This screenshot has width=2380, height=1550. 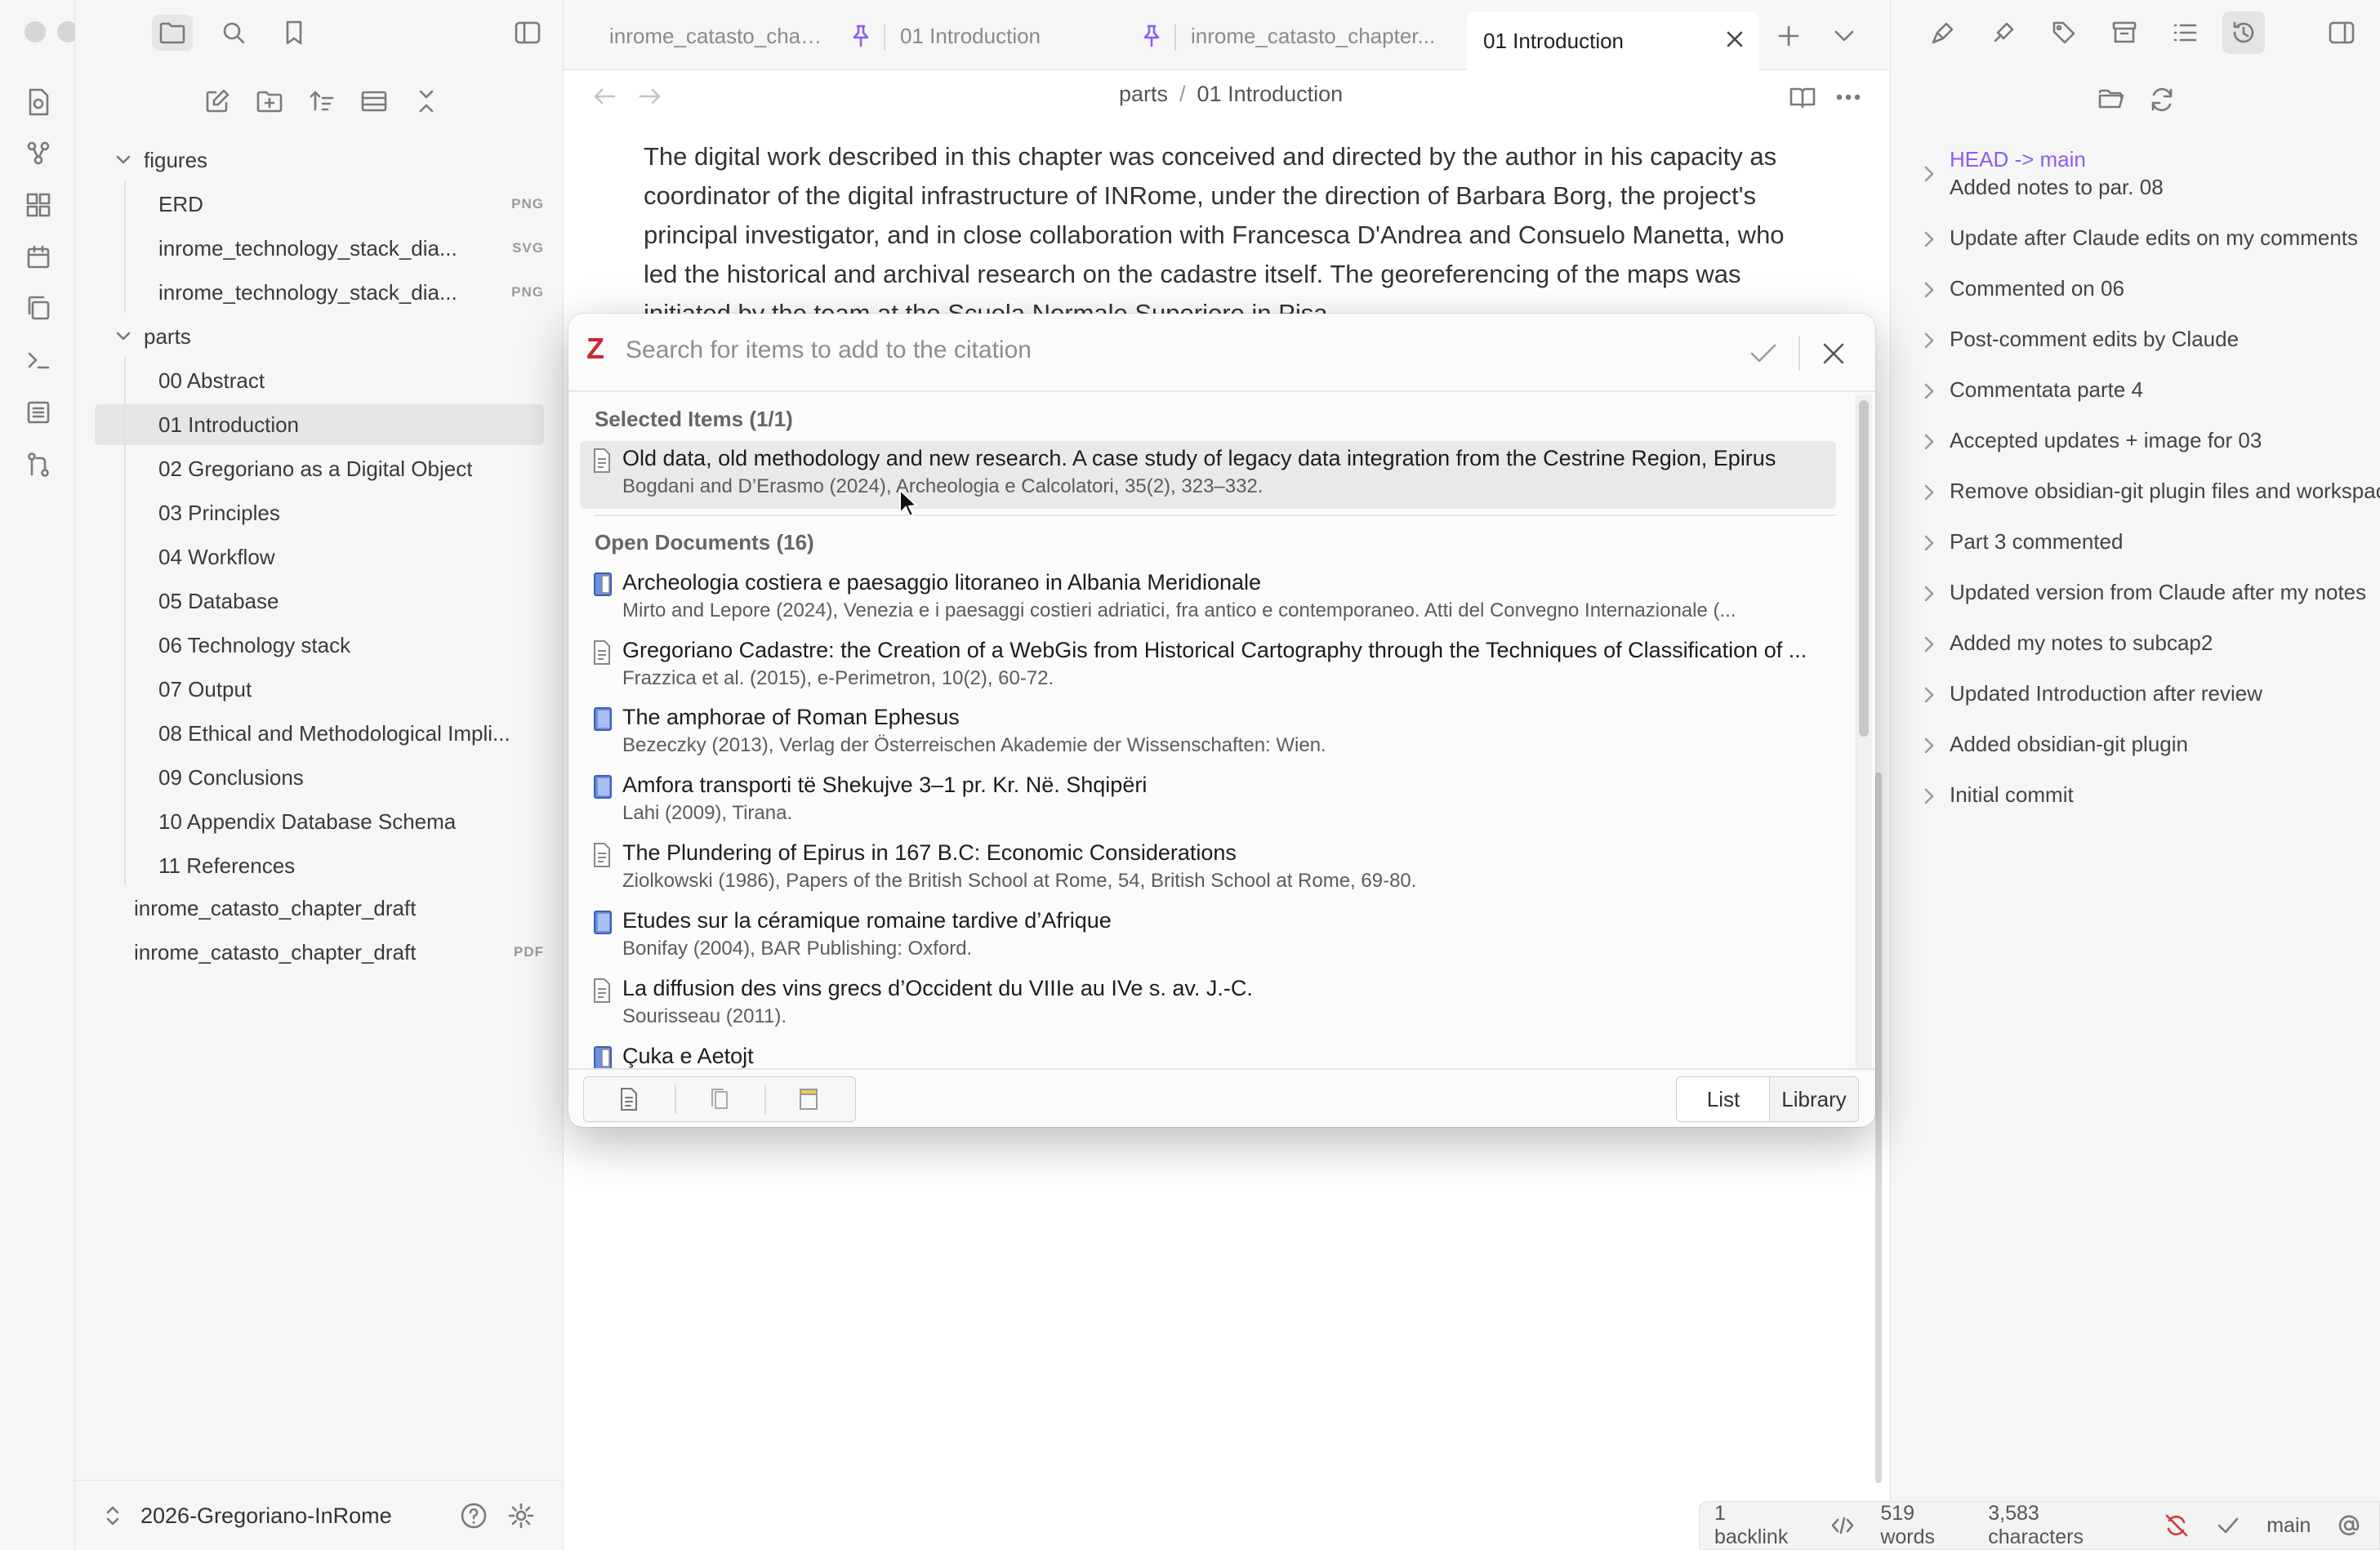 What do you see at coordinates (1734, 39) in the screenshot?
I see `close-tab-icon` at bounding box center [1734, 39].